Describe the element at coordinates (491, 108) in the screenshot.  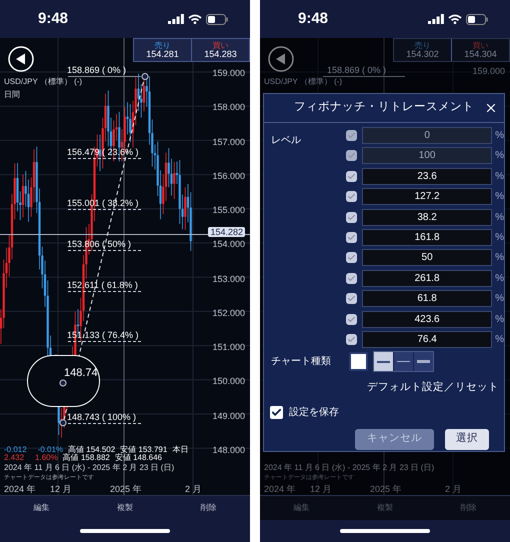
I see `close-icon` at that location.